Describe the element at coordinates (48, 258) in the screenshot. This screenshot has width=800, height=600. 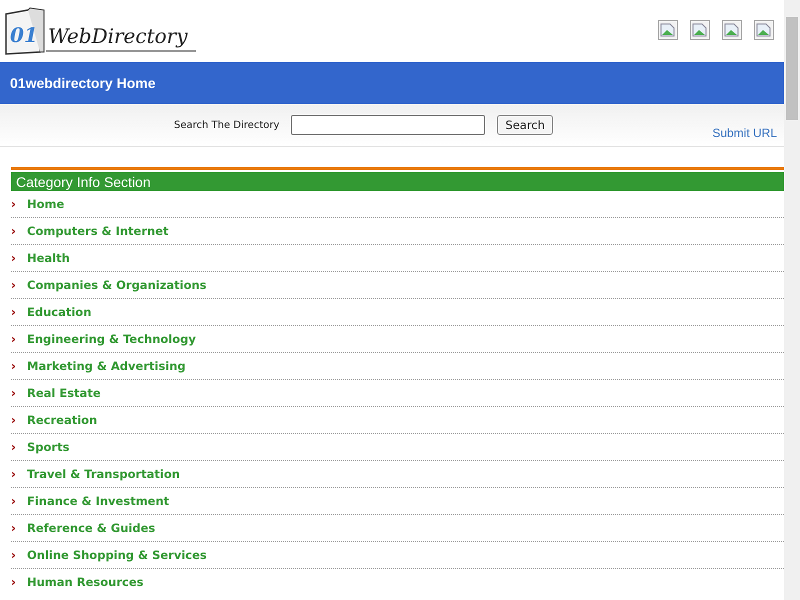
I see `category-link: Health` at that location.